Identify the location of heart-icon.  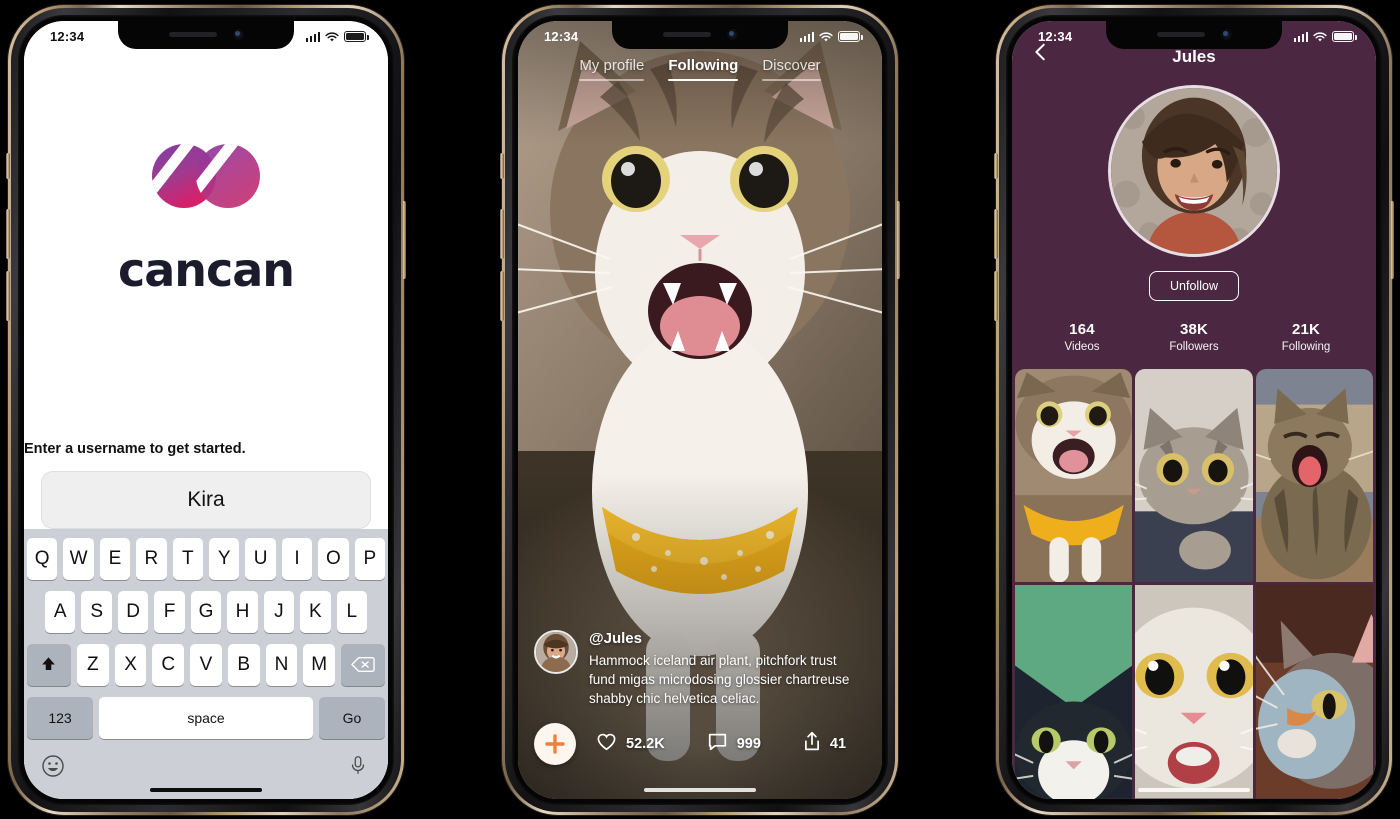
(606, 743).